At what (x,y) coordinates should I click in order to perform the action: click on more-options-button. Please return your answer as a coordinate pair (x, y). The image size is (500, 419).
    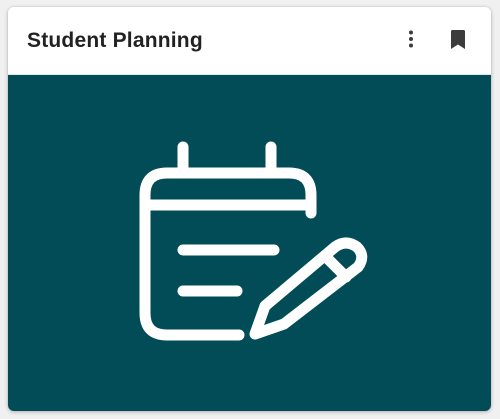
    Looking at the image, I should click on (411, 39).